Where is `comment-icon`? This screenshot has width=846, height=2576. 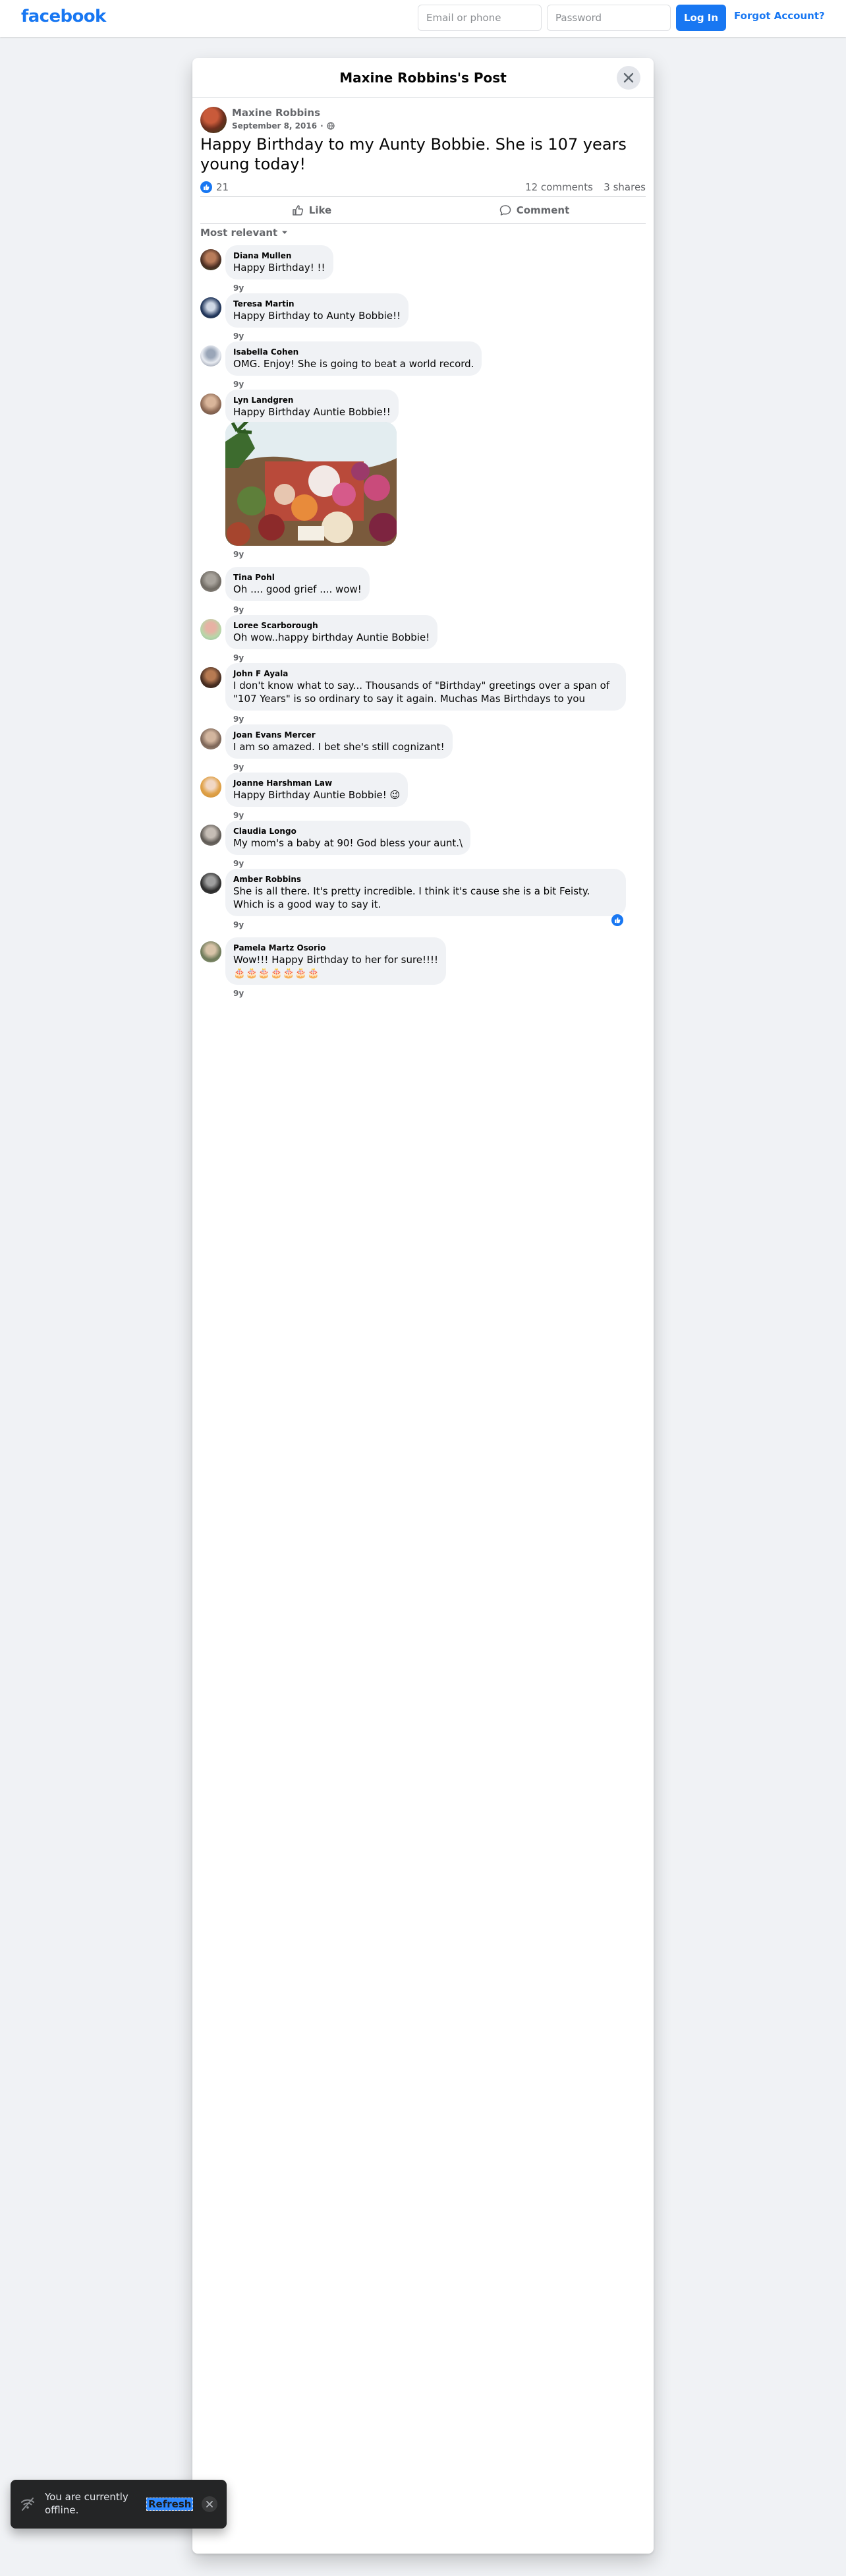
comment-icon is located at coordinates (505, 210).